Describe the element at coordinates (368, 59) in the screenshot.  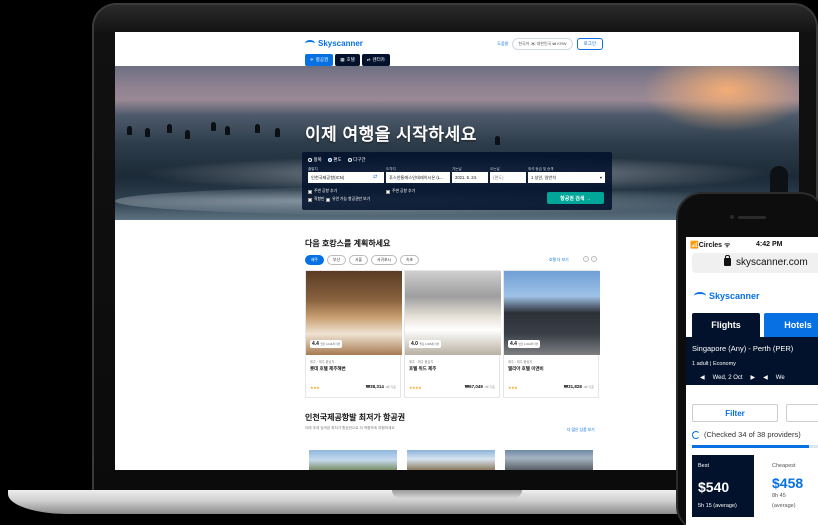
I see `car-icon: ⇌` at that location.